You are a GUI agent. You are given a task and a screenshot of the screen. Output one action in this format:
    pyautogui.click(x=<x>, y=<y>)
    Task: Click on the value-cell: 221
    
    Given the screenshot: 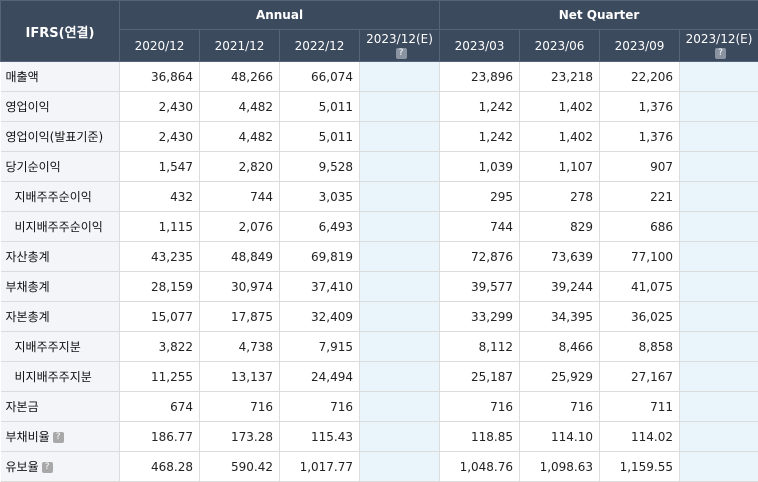 What is the action you would take?
    pyautogui.click(x=640, y=197)
    